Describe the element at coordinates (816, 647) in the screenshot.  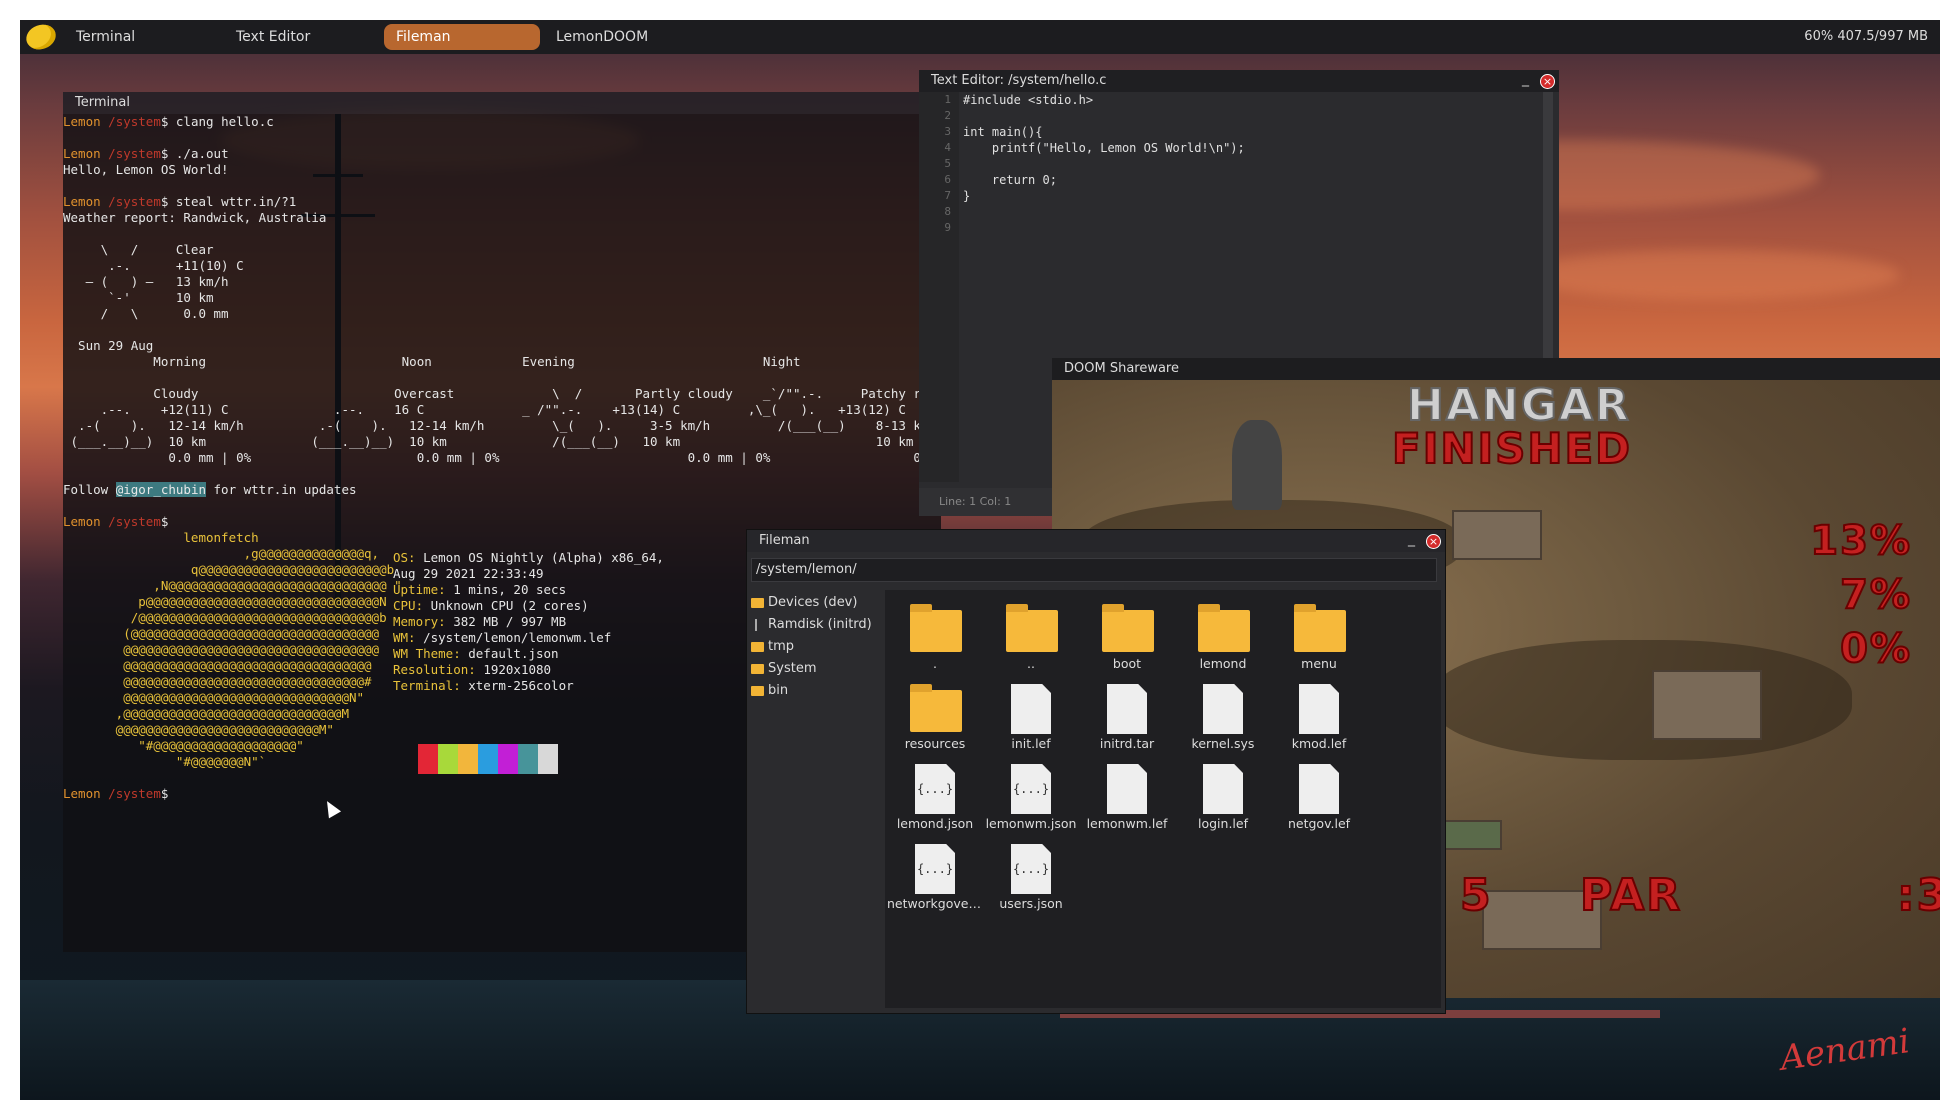
I see `sidebar-item-tmp: tmp` at that location.